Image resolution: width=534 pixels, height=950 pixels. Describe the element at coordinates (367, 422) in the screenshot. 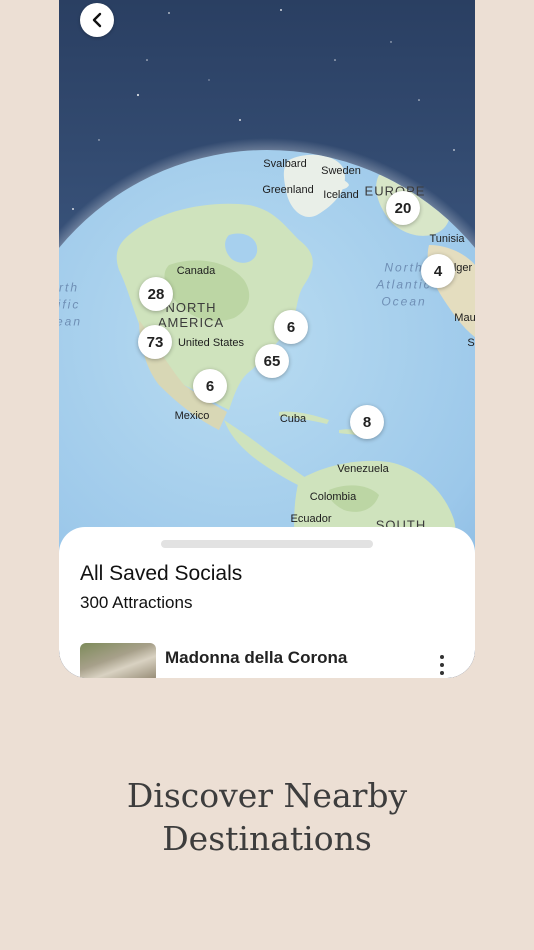

I see `cluster-marker-caribbean: 8` at that location.